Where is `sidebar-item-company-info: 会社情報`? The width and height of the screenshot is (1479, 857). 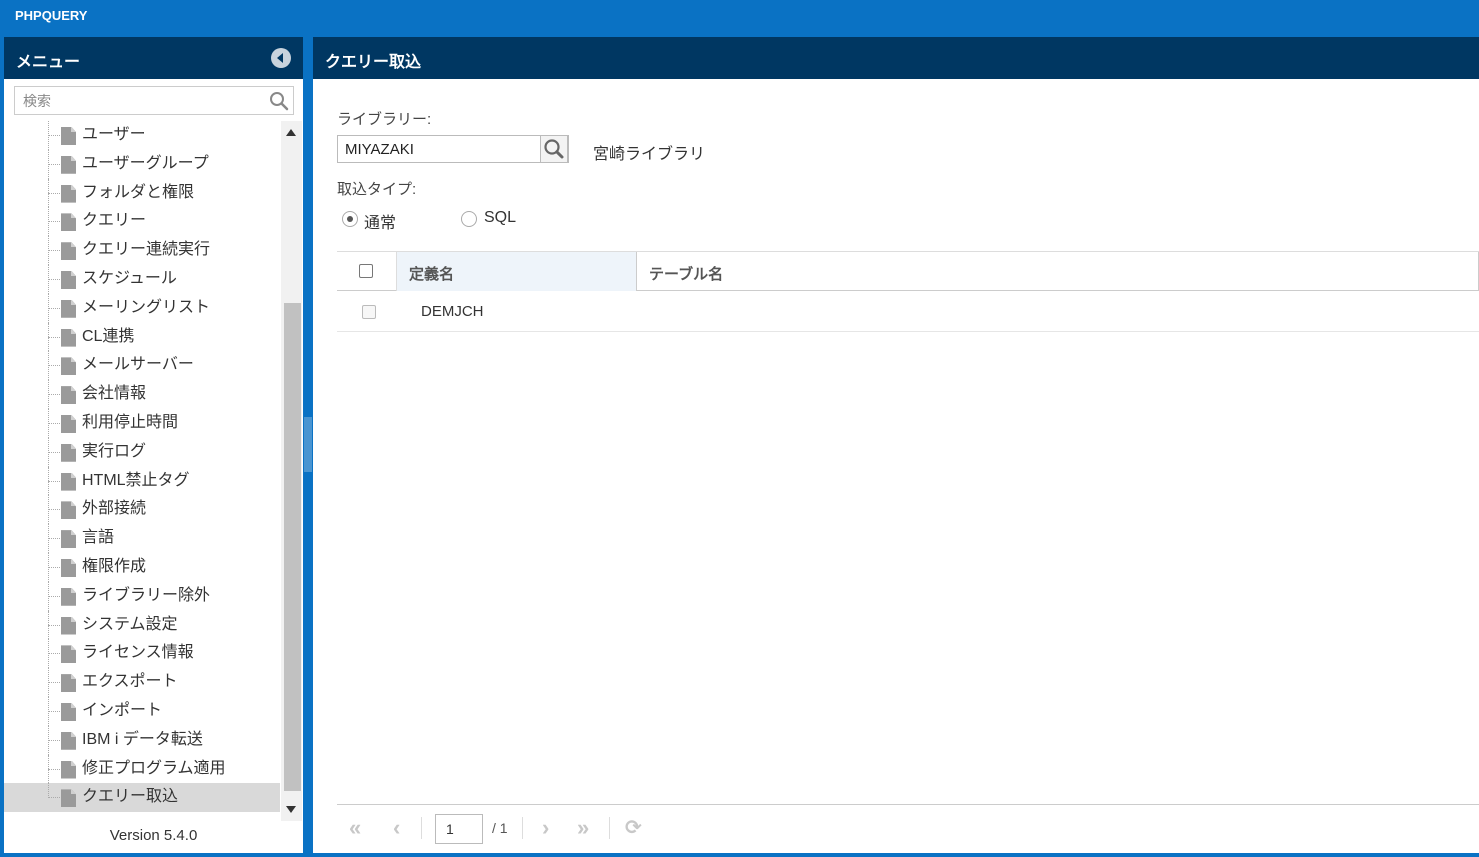
sidebar-item-company-info: 会社情報 is located at coordinates (142, 394).